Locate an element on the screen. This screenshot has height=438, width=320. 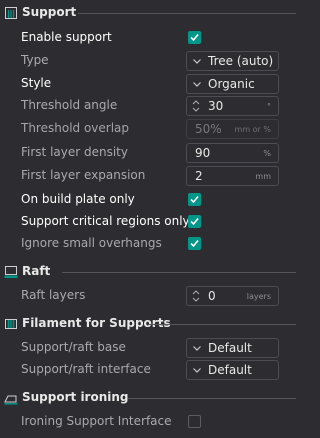
enable-support-checkbox is located at coordinates (194, 37).